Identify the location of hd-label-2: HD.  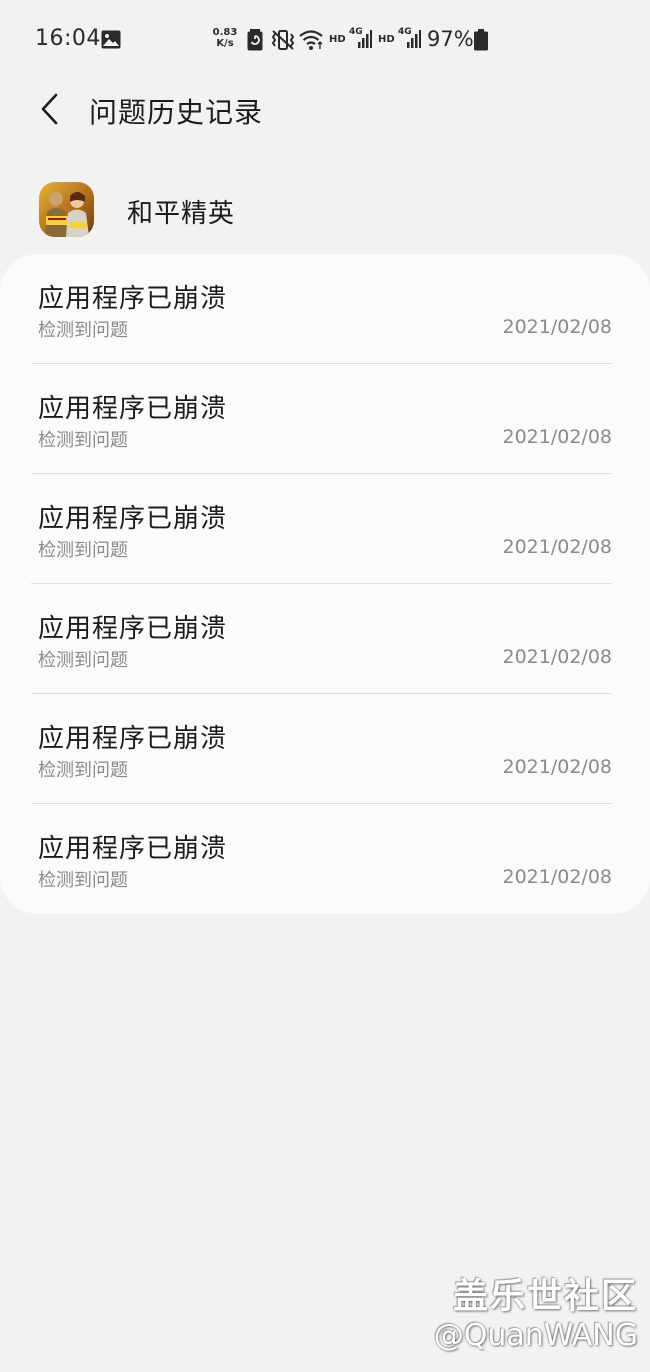
(386, 39).